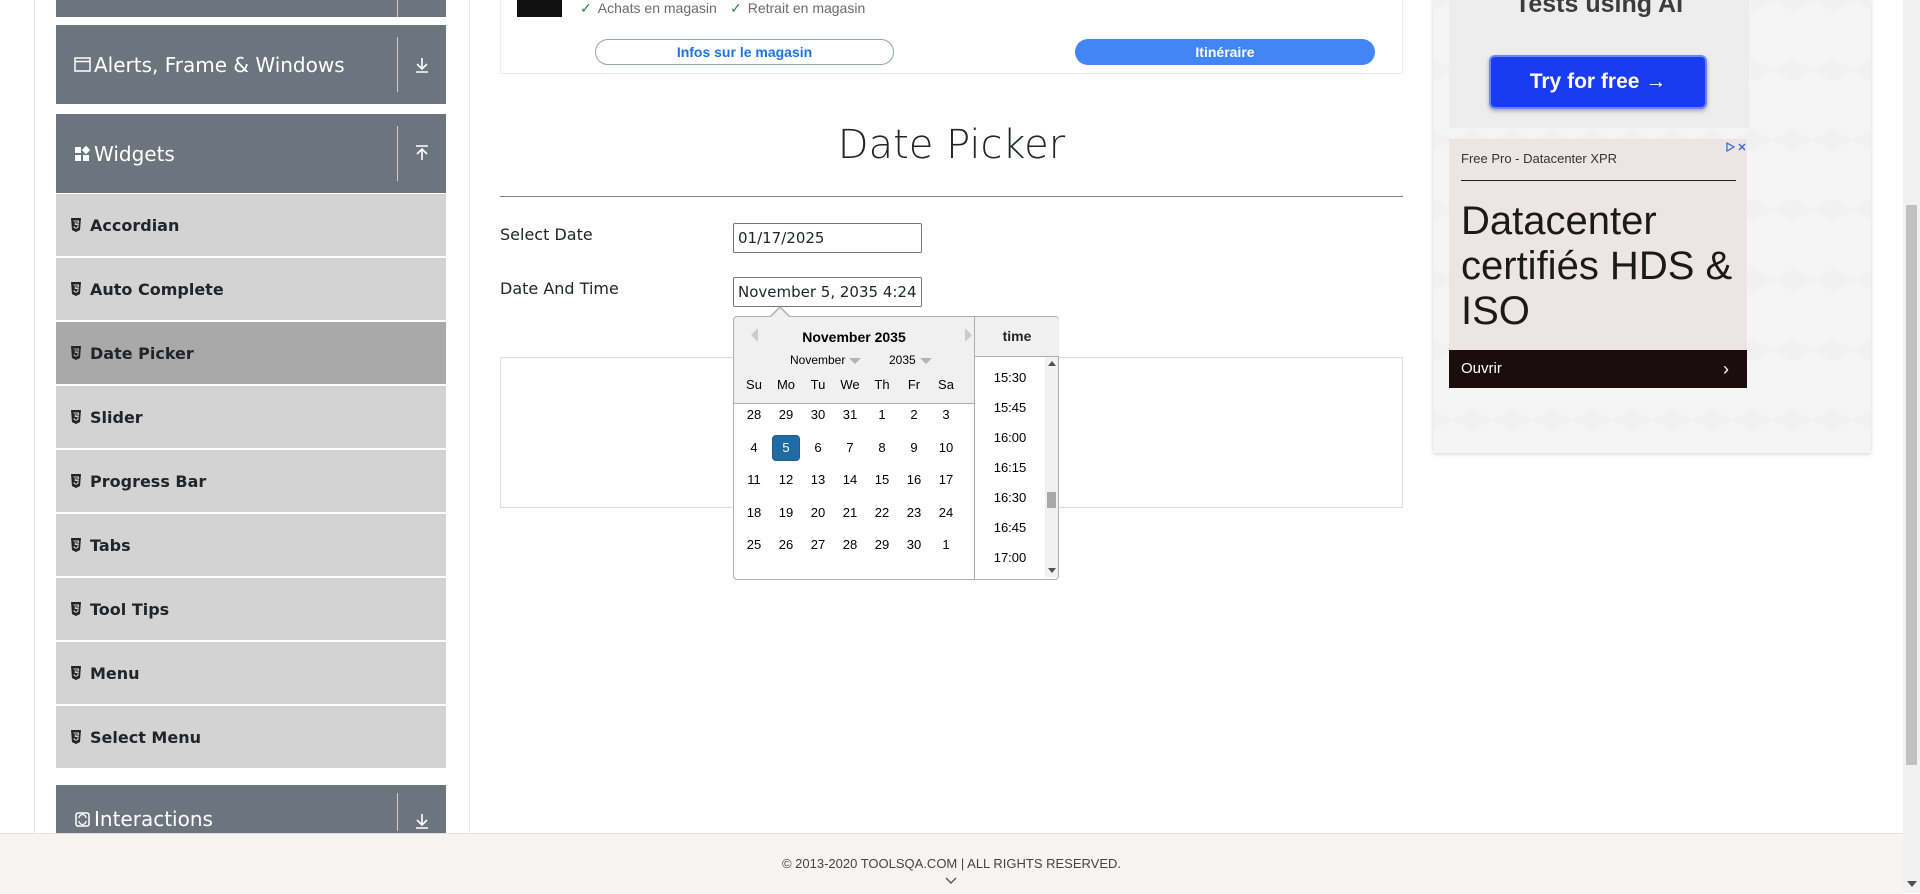  I want to click on calendar-day: 25, so click(754, 545).